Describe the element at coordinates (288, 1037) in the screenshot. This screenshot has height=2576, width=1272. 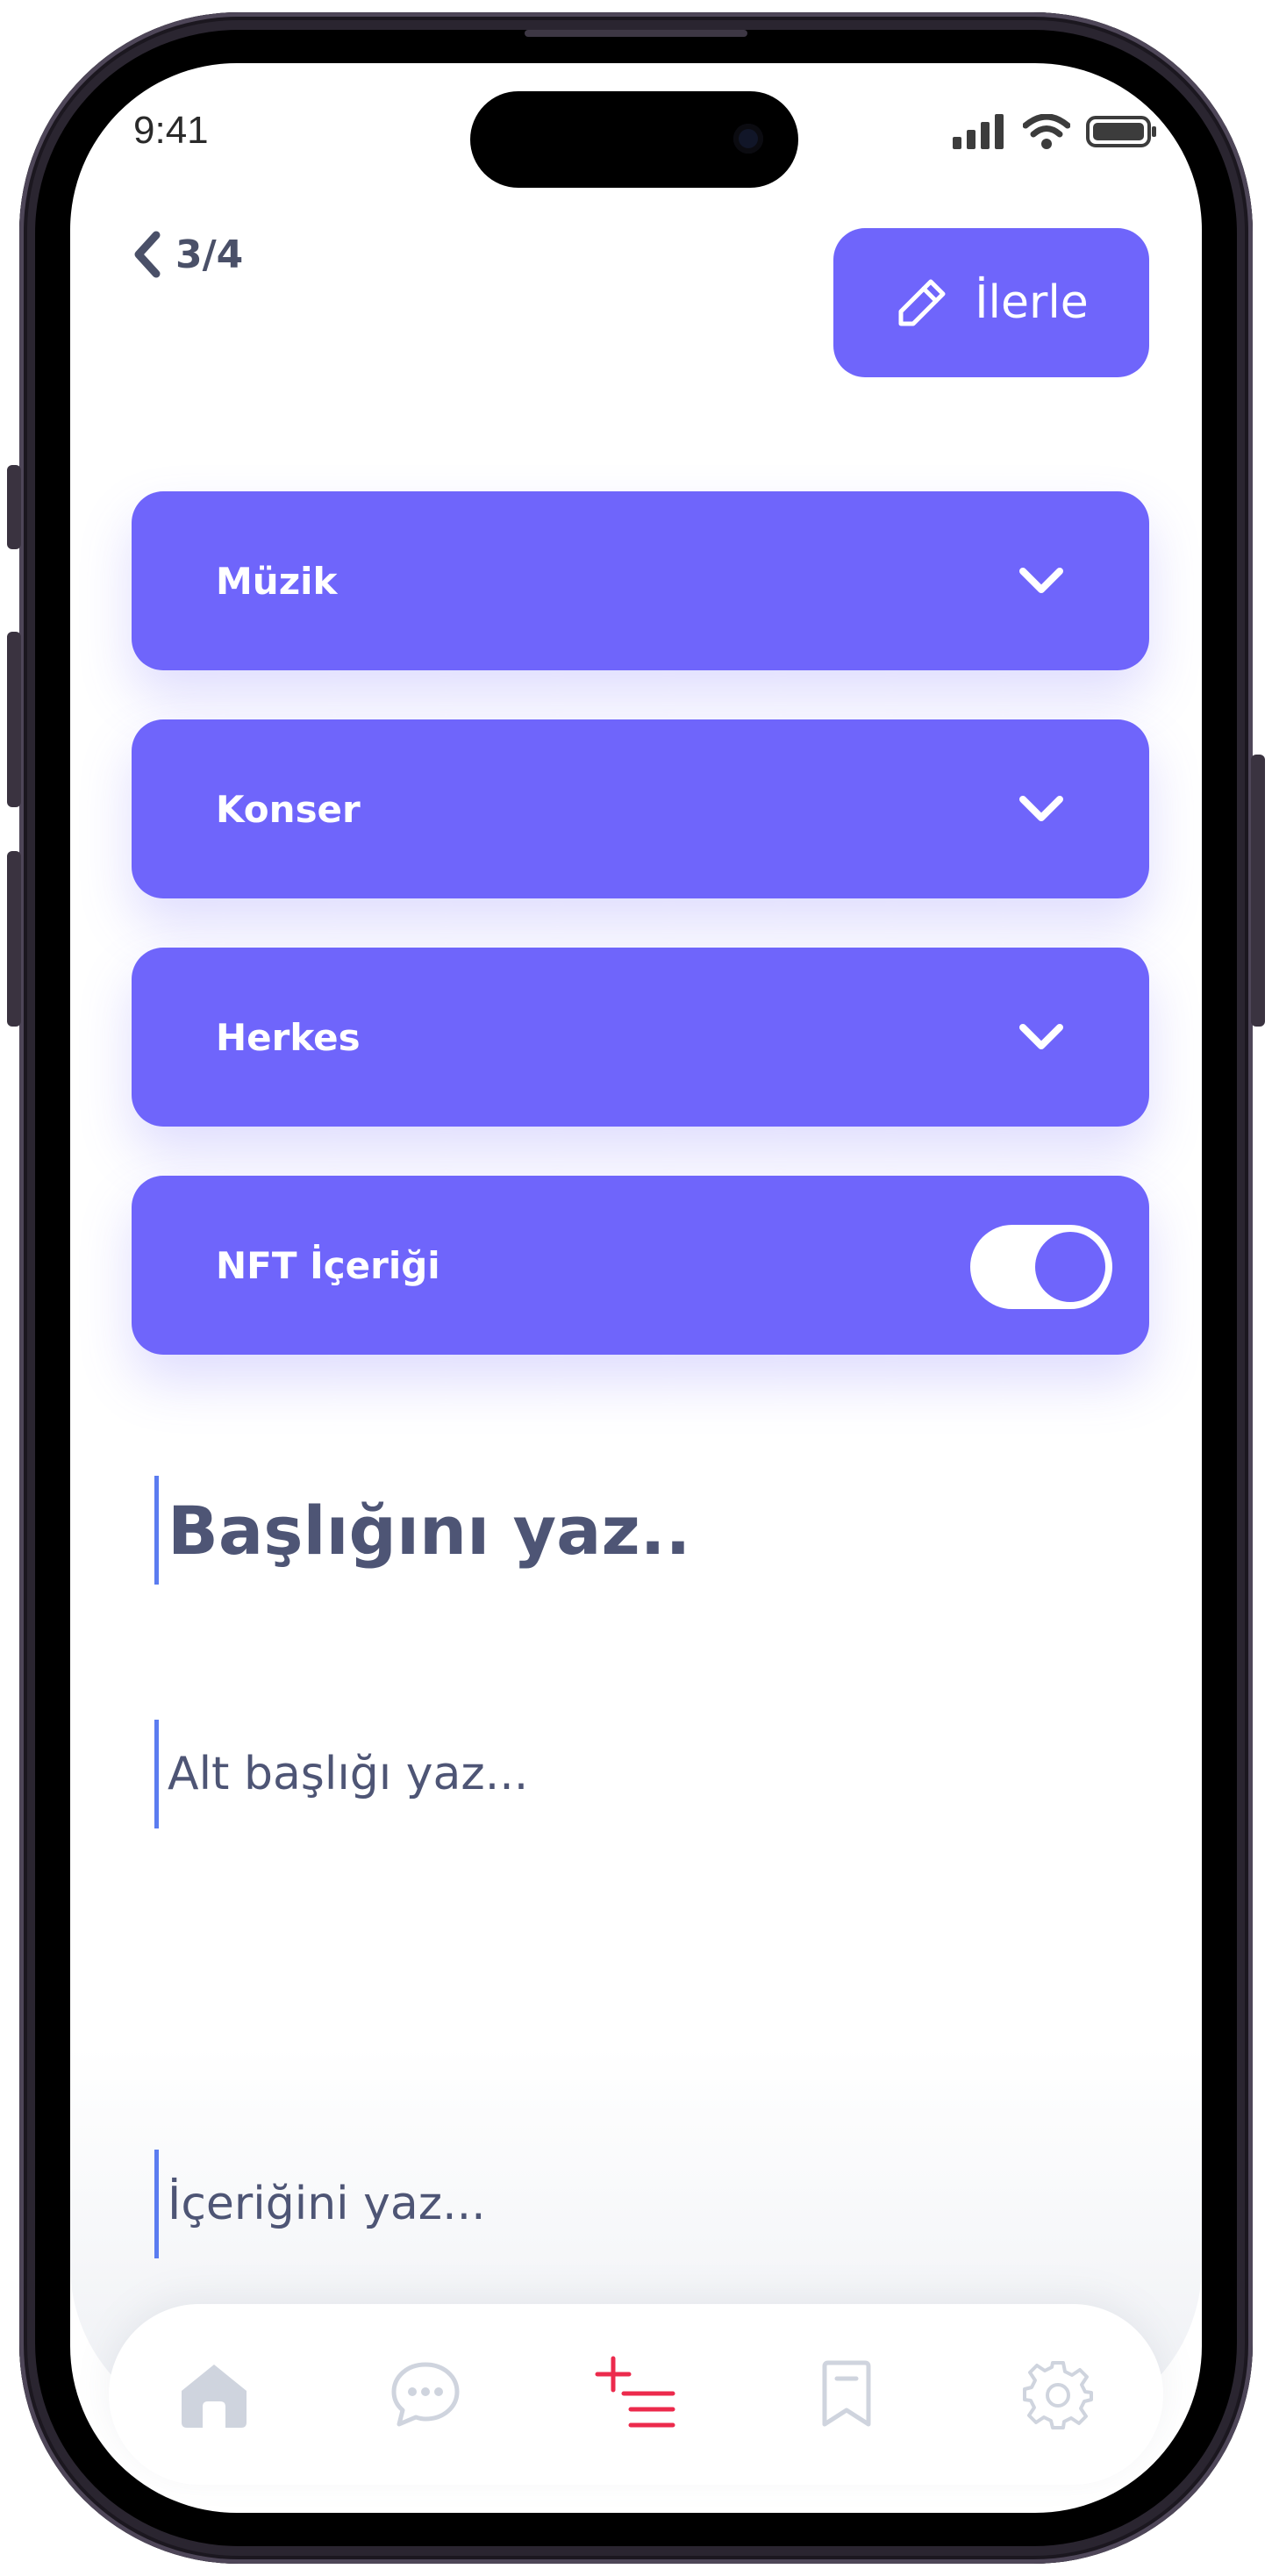
I see `audience-select-label: Herkes` at that location.